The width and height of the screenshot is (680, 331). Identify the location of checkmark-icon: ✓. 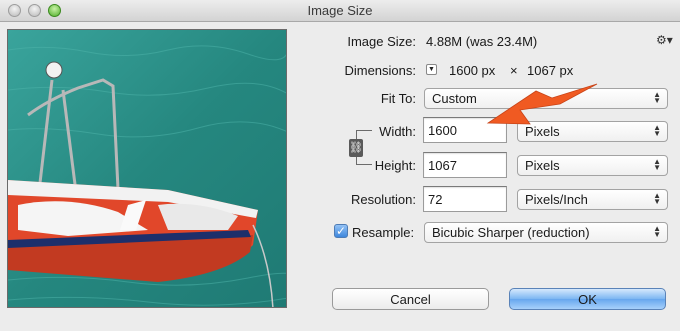
(341, 231).